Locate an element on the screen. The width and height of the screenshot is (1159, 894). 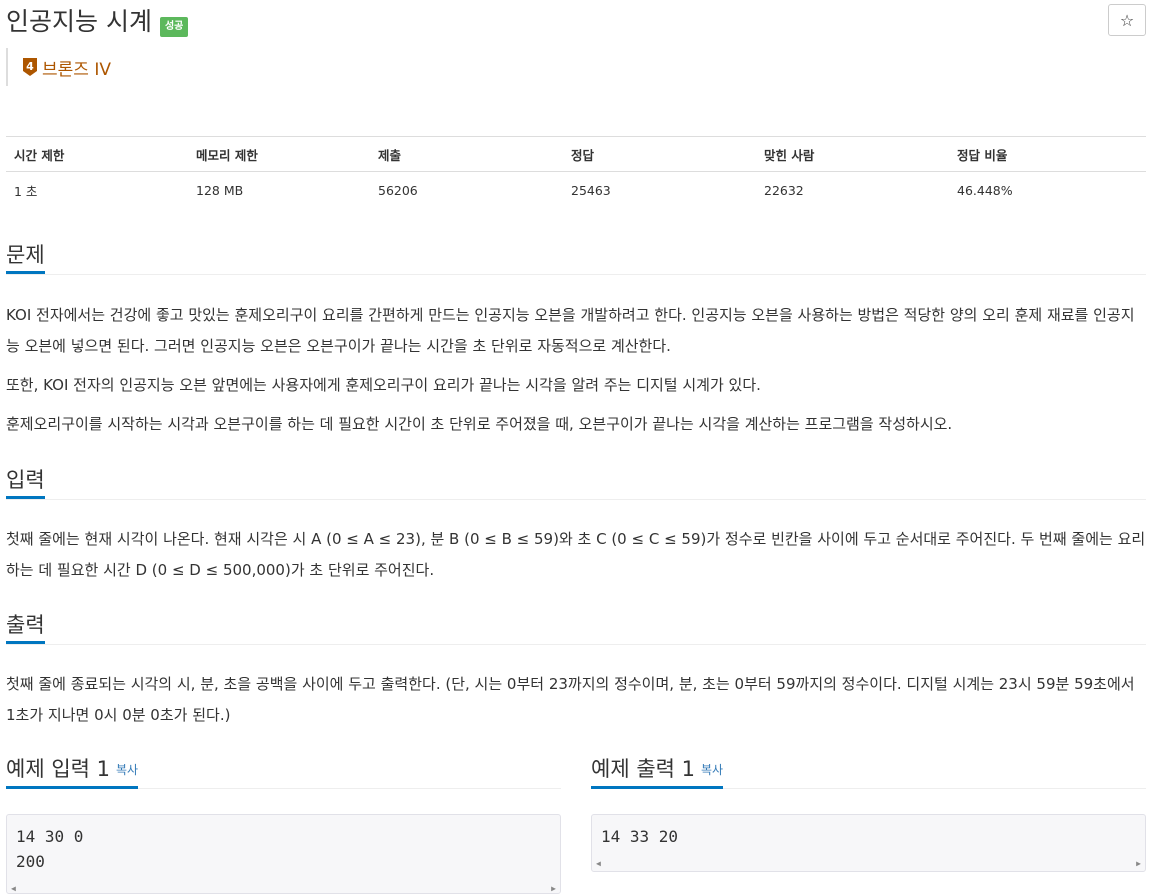
value-accept-ratio: 46.448% is located at coordinates (1047, 190).